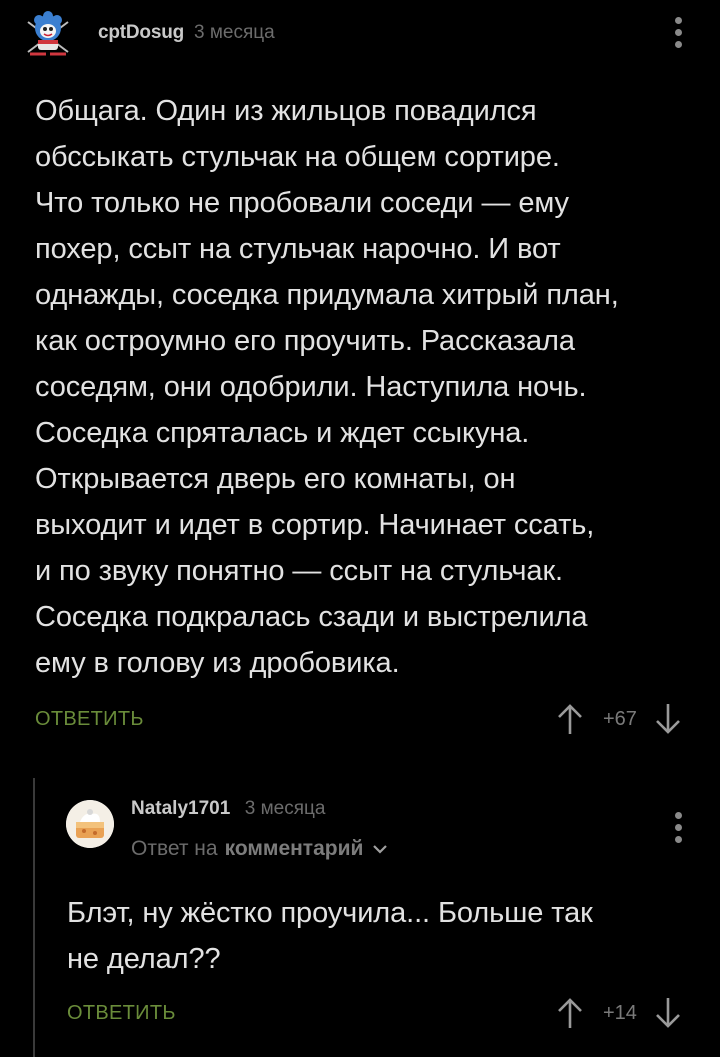  What do you see at coordinates (297, 157) in the screenshot?
I see `comment-line: обссыкать стульчак на общем сортире.` at bounding box center [297, 157].